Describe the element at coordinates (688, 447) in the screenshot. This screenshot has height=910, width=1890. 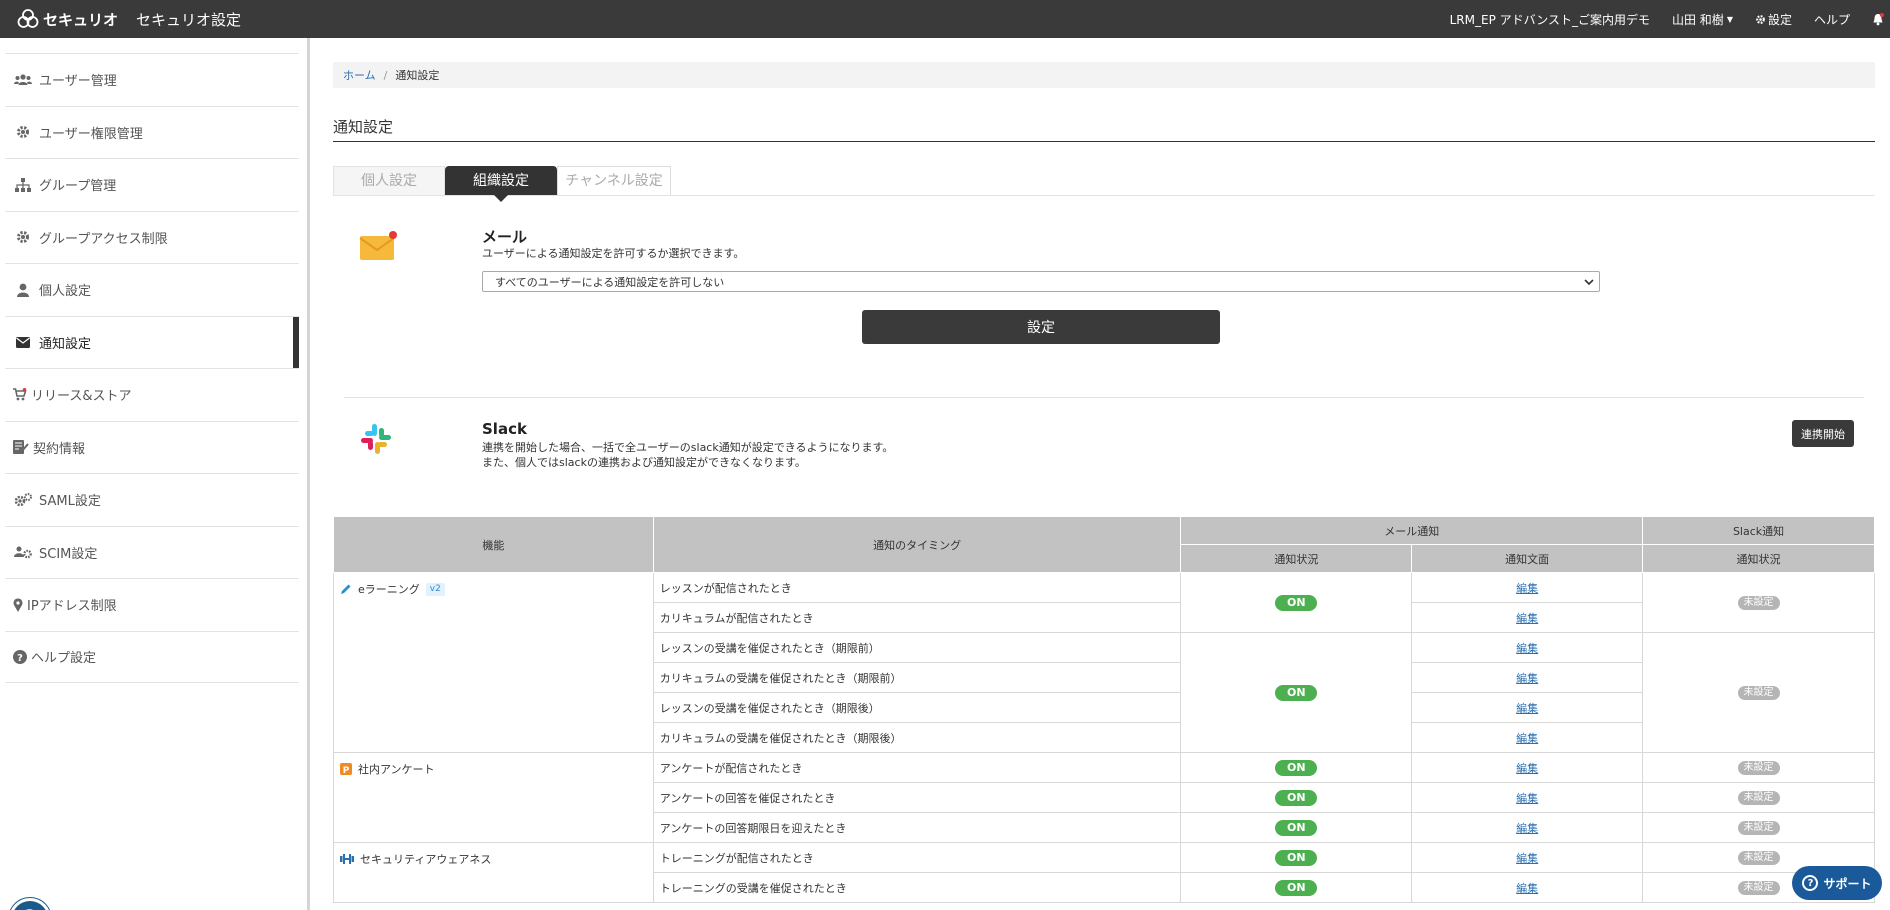
I see `slack-description-1: 連携を開始した場合、一括で全ユーザーのslack通知が設定できるようになります。` at that location.